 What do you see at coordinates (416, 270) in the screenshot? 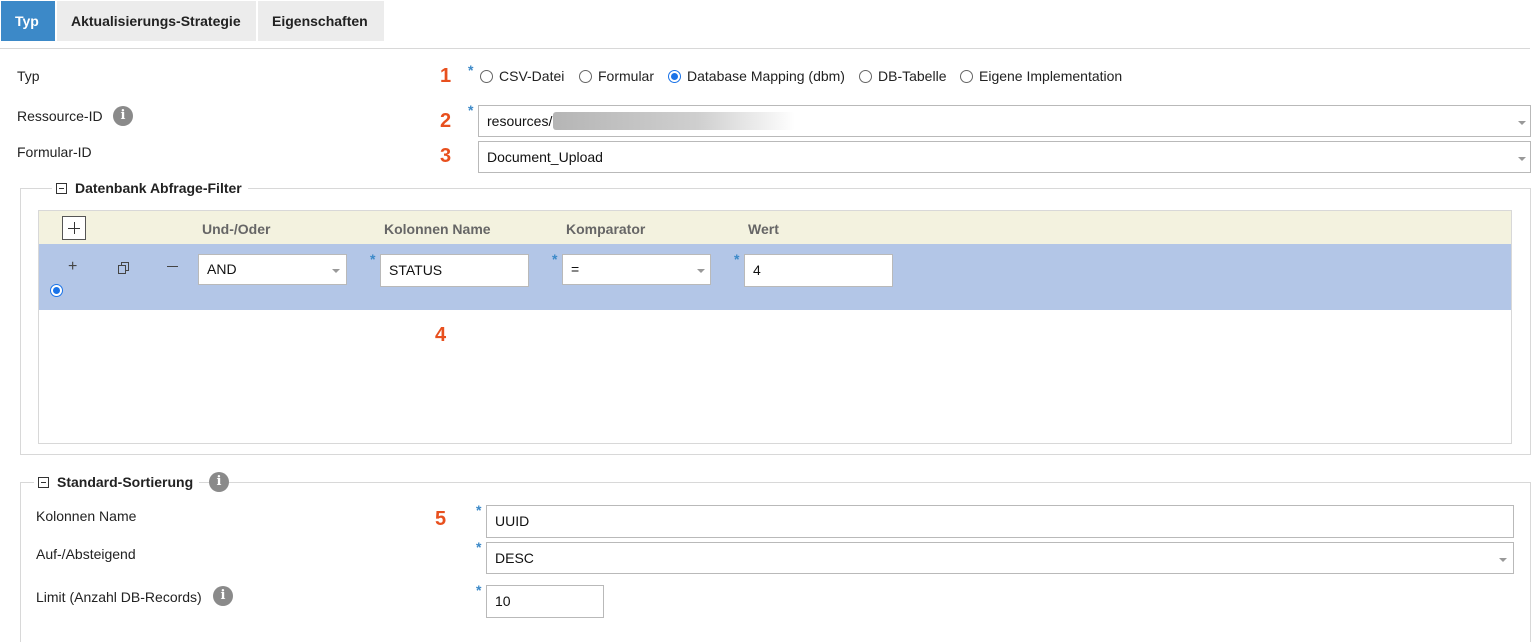
I see `kolonnen-name-value: STATUS` at bounding box center [416, 270].